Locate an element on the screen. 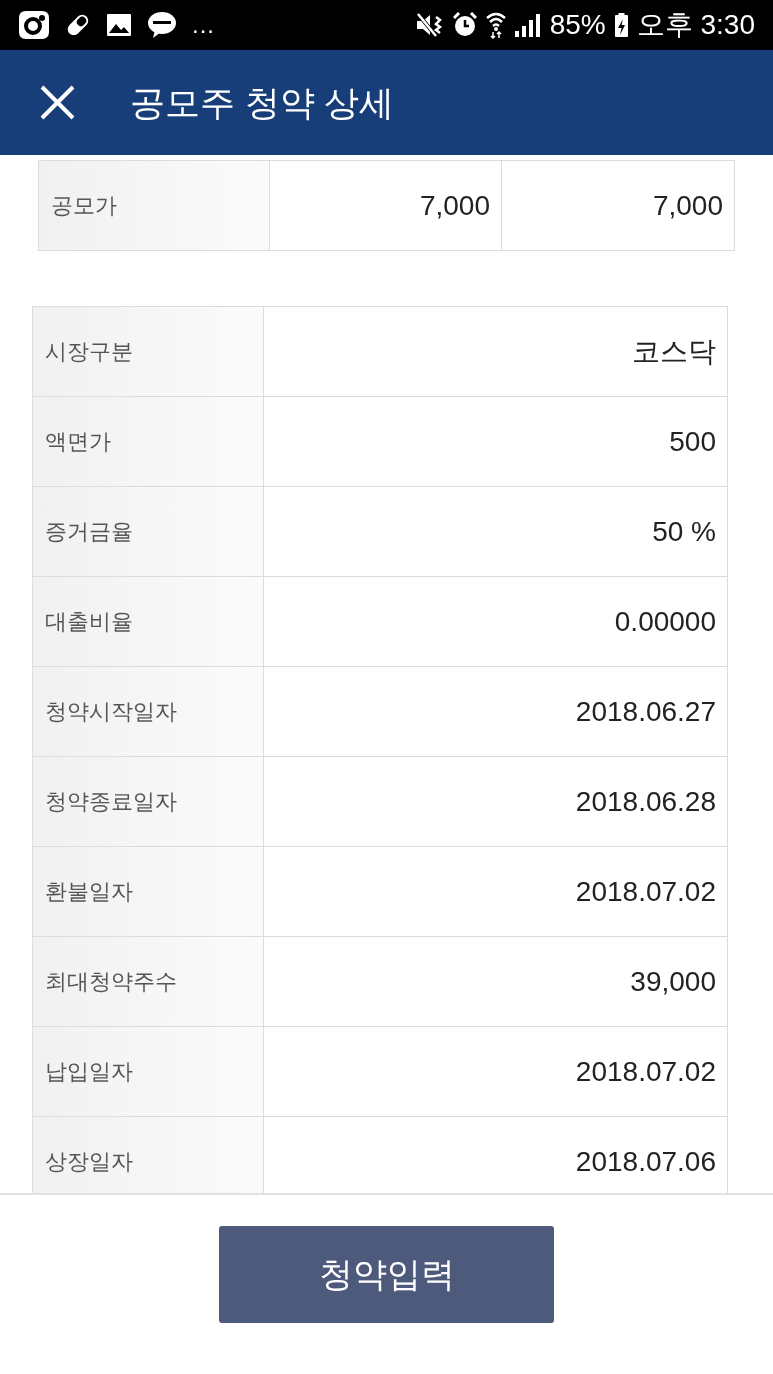 This screenshot has width=773, height=1374. row-label: 최대청약주수 is located at coordinates (148, 982).